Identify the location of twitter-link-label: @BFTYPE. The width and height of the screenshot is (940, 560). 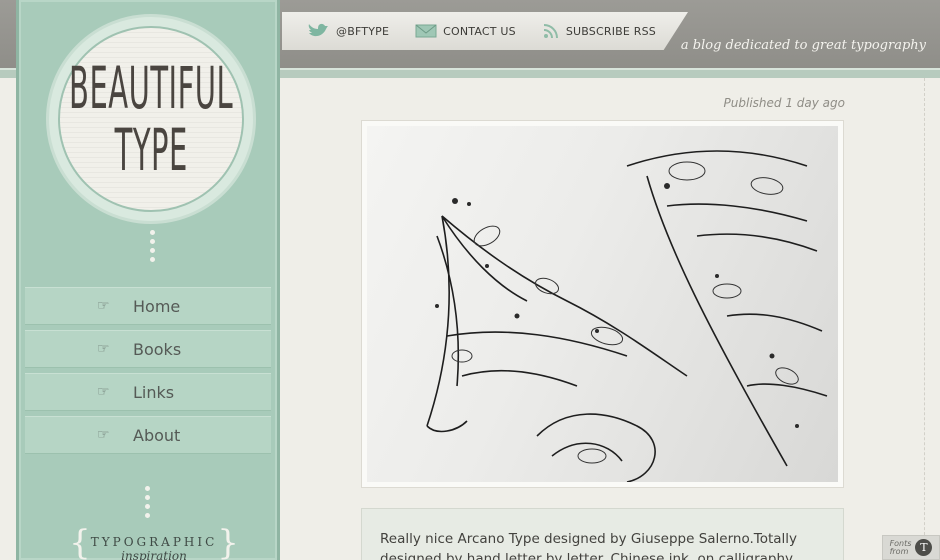
(363, 31).